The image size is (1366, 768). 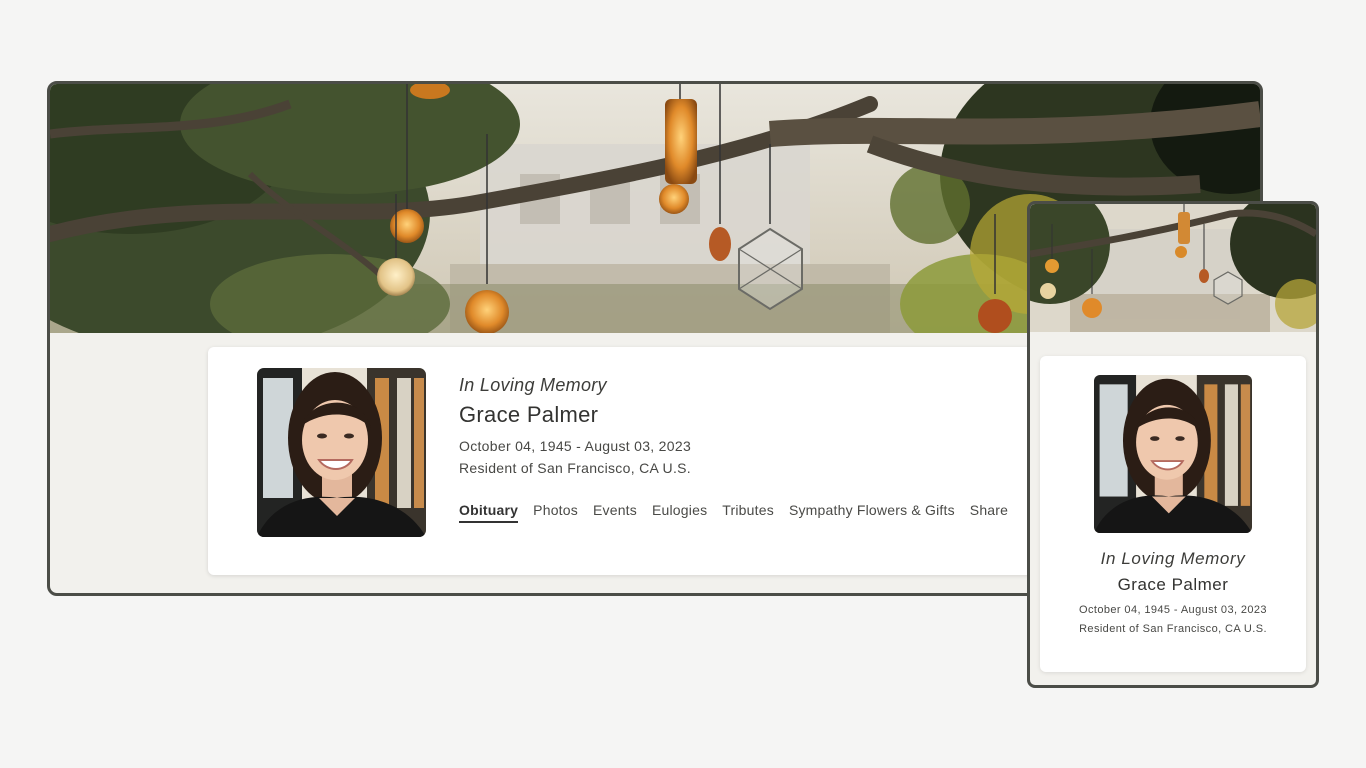 I want to click on tab-tributes: Tributes, so click(x=748, y=512).